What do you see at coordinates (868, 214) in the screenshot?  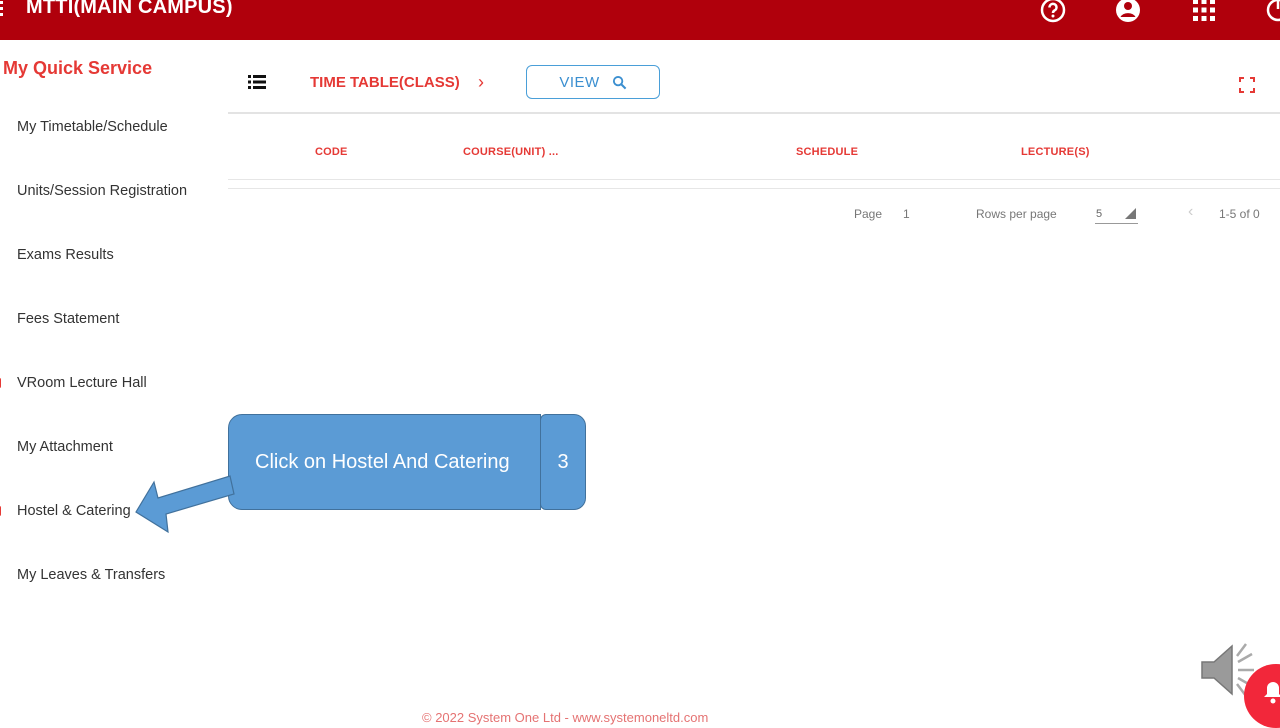 I see `page-label: Page` at bounding box center [868, 214].